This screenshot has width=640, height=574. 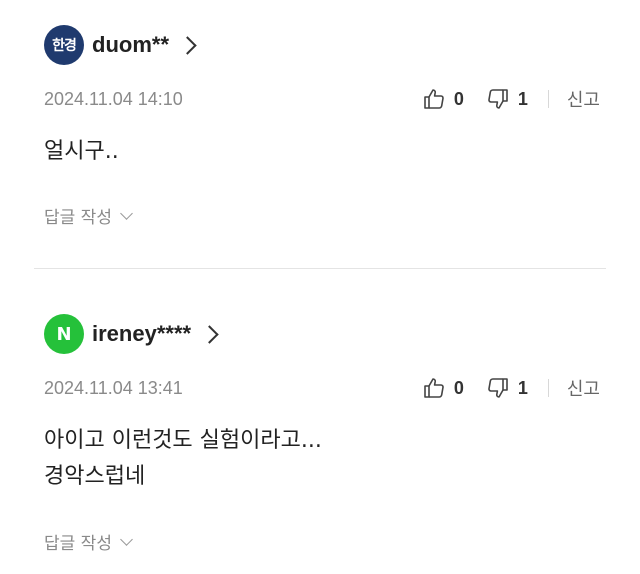 I want to click on comment-text-line: 얼시구.., so click(x=81, y=151).